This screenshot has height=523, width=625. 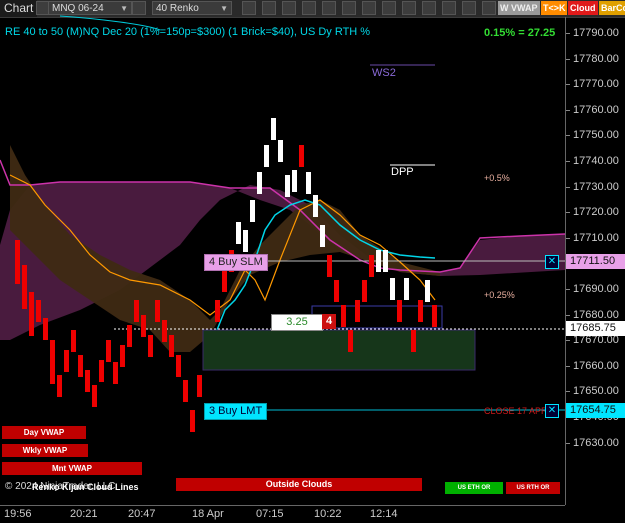 I want to click on percent-readout: 0.15% = 27.25, so click(x=520, y=33).